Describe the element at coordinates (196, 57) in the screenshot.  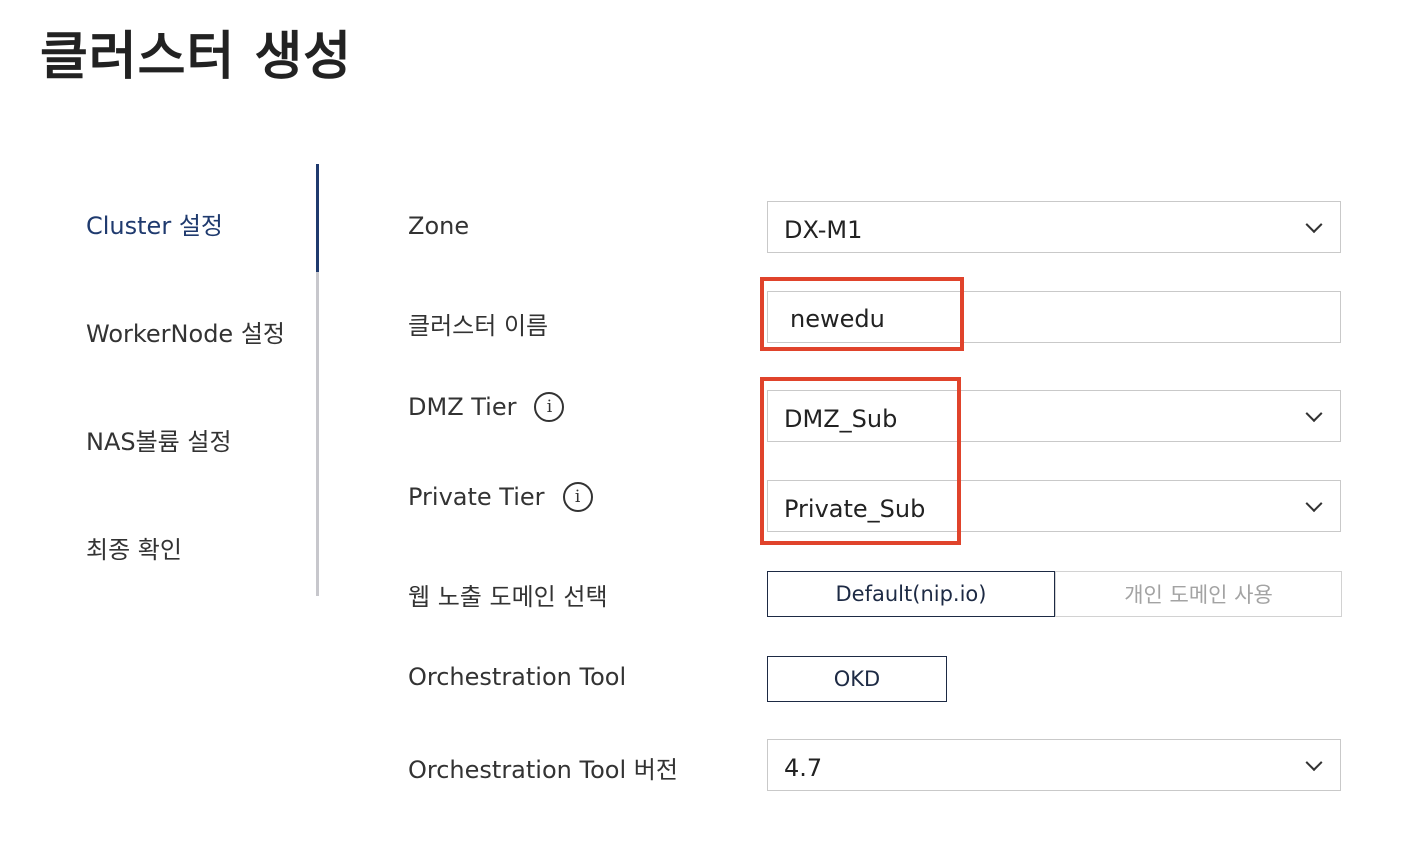
I see `page-title: 클러스터 생성` at that location.